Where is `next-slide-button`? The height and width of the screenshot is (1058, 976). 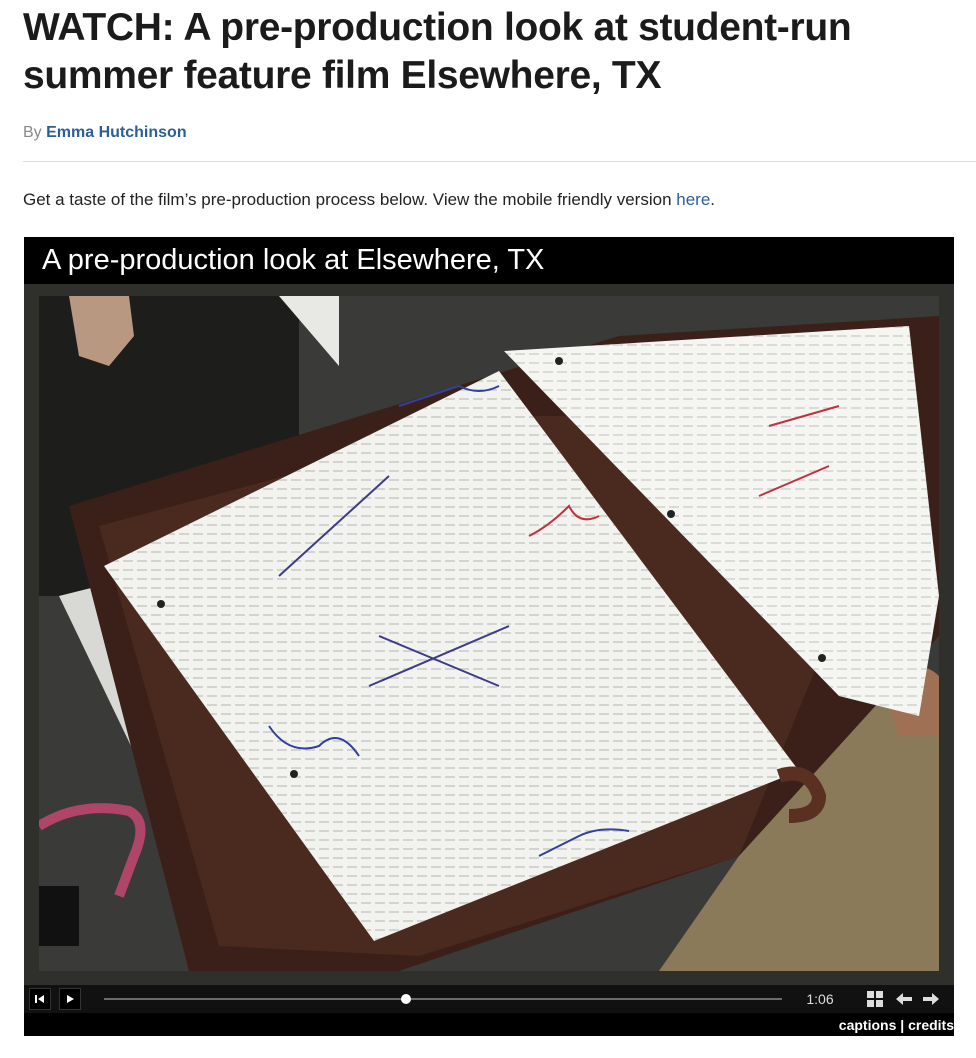 next-slide-button is located at coordinates (931, 999).